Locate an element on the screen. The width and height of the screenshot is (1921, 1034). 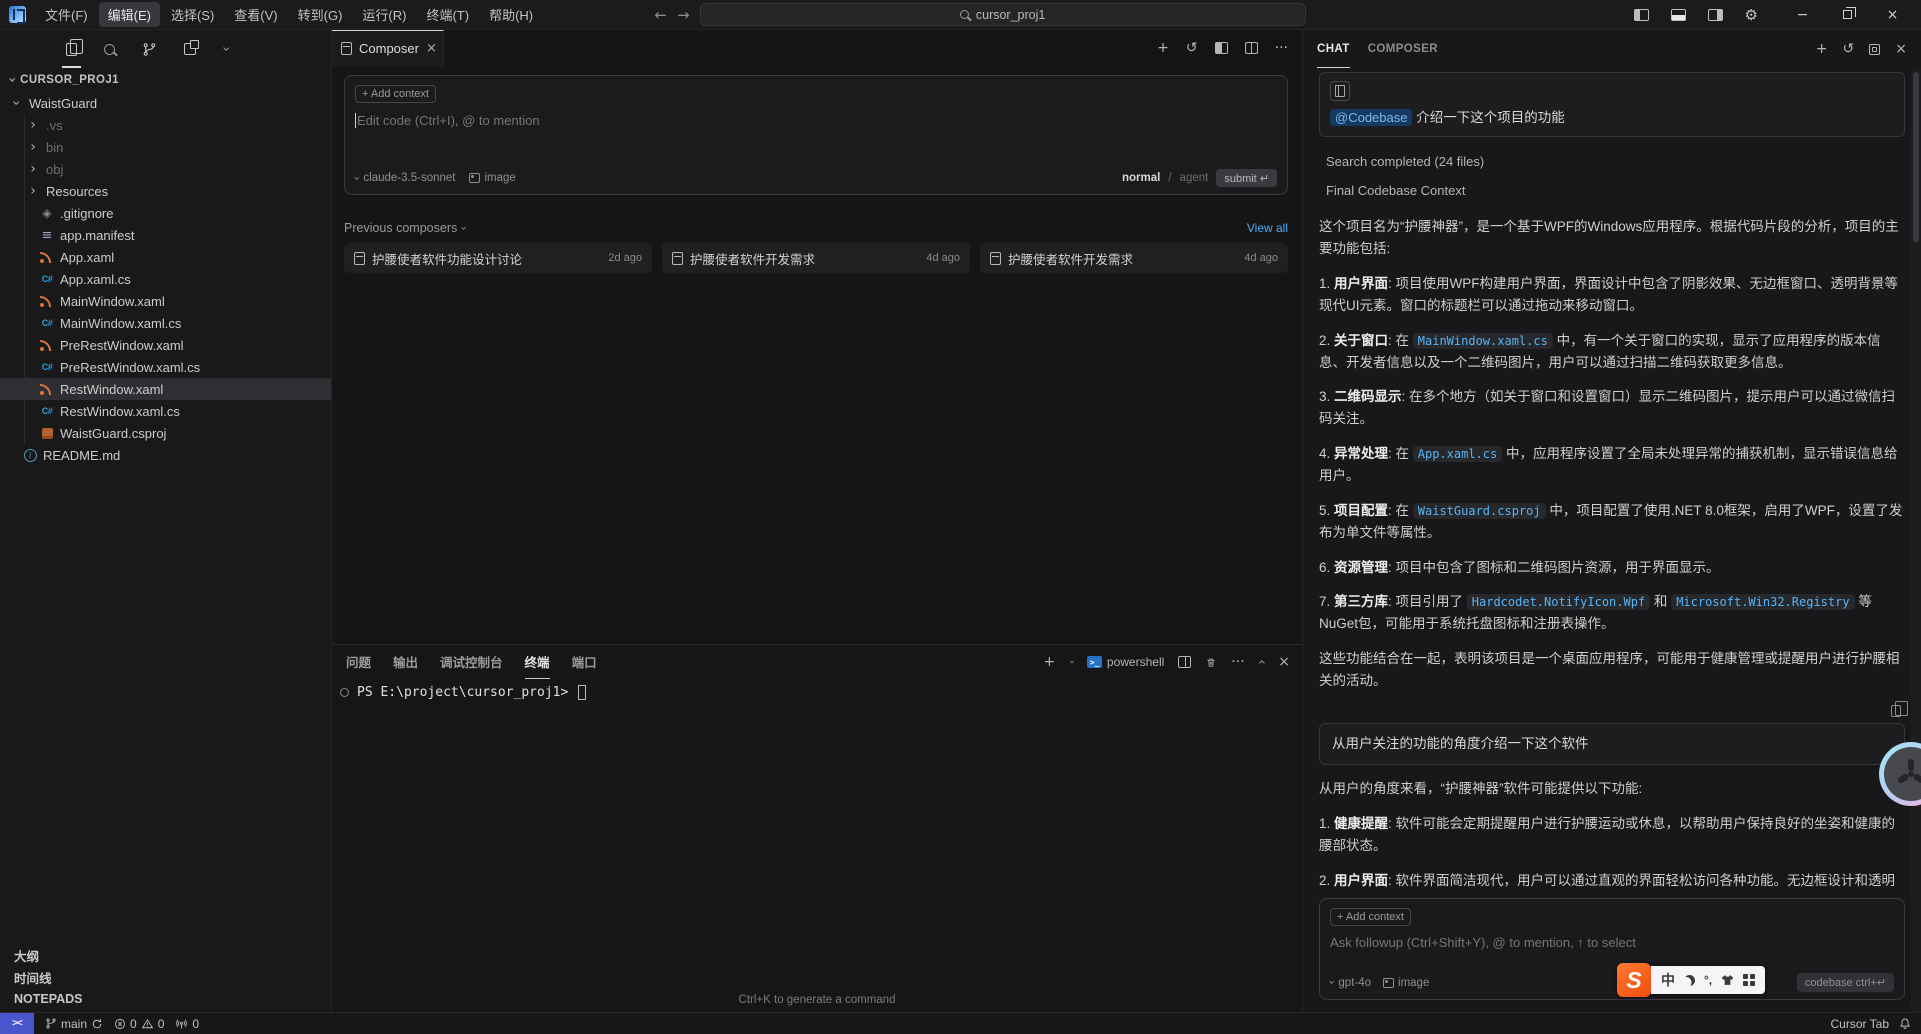
trash-icon is located at coordinates (1211, 662).